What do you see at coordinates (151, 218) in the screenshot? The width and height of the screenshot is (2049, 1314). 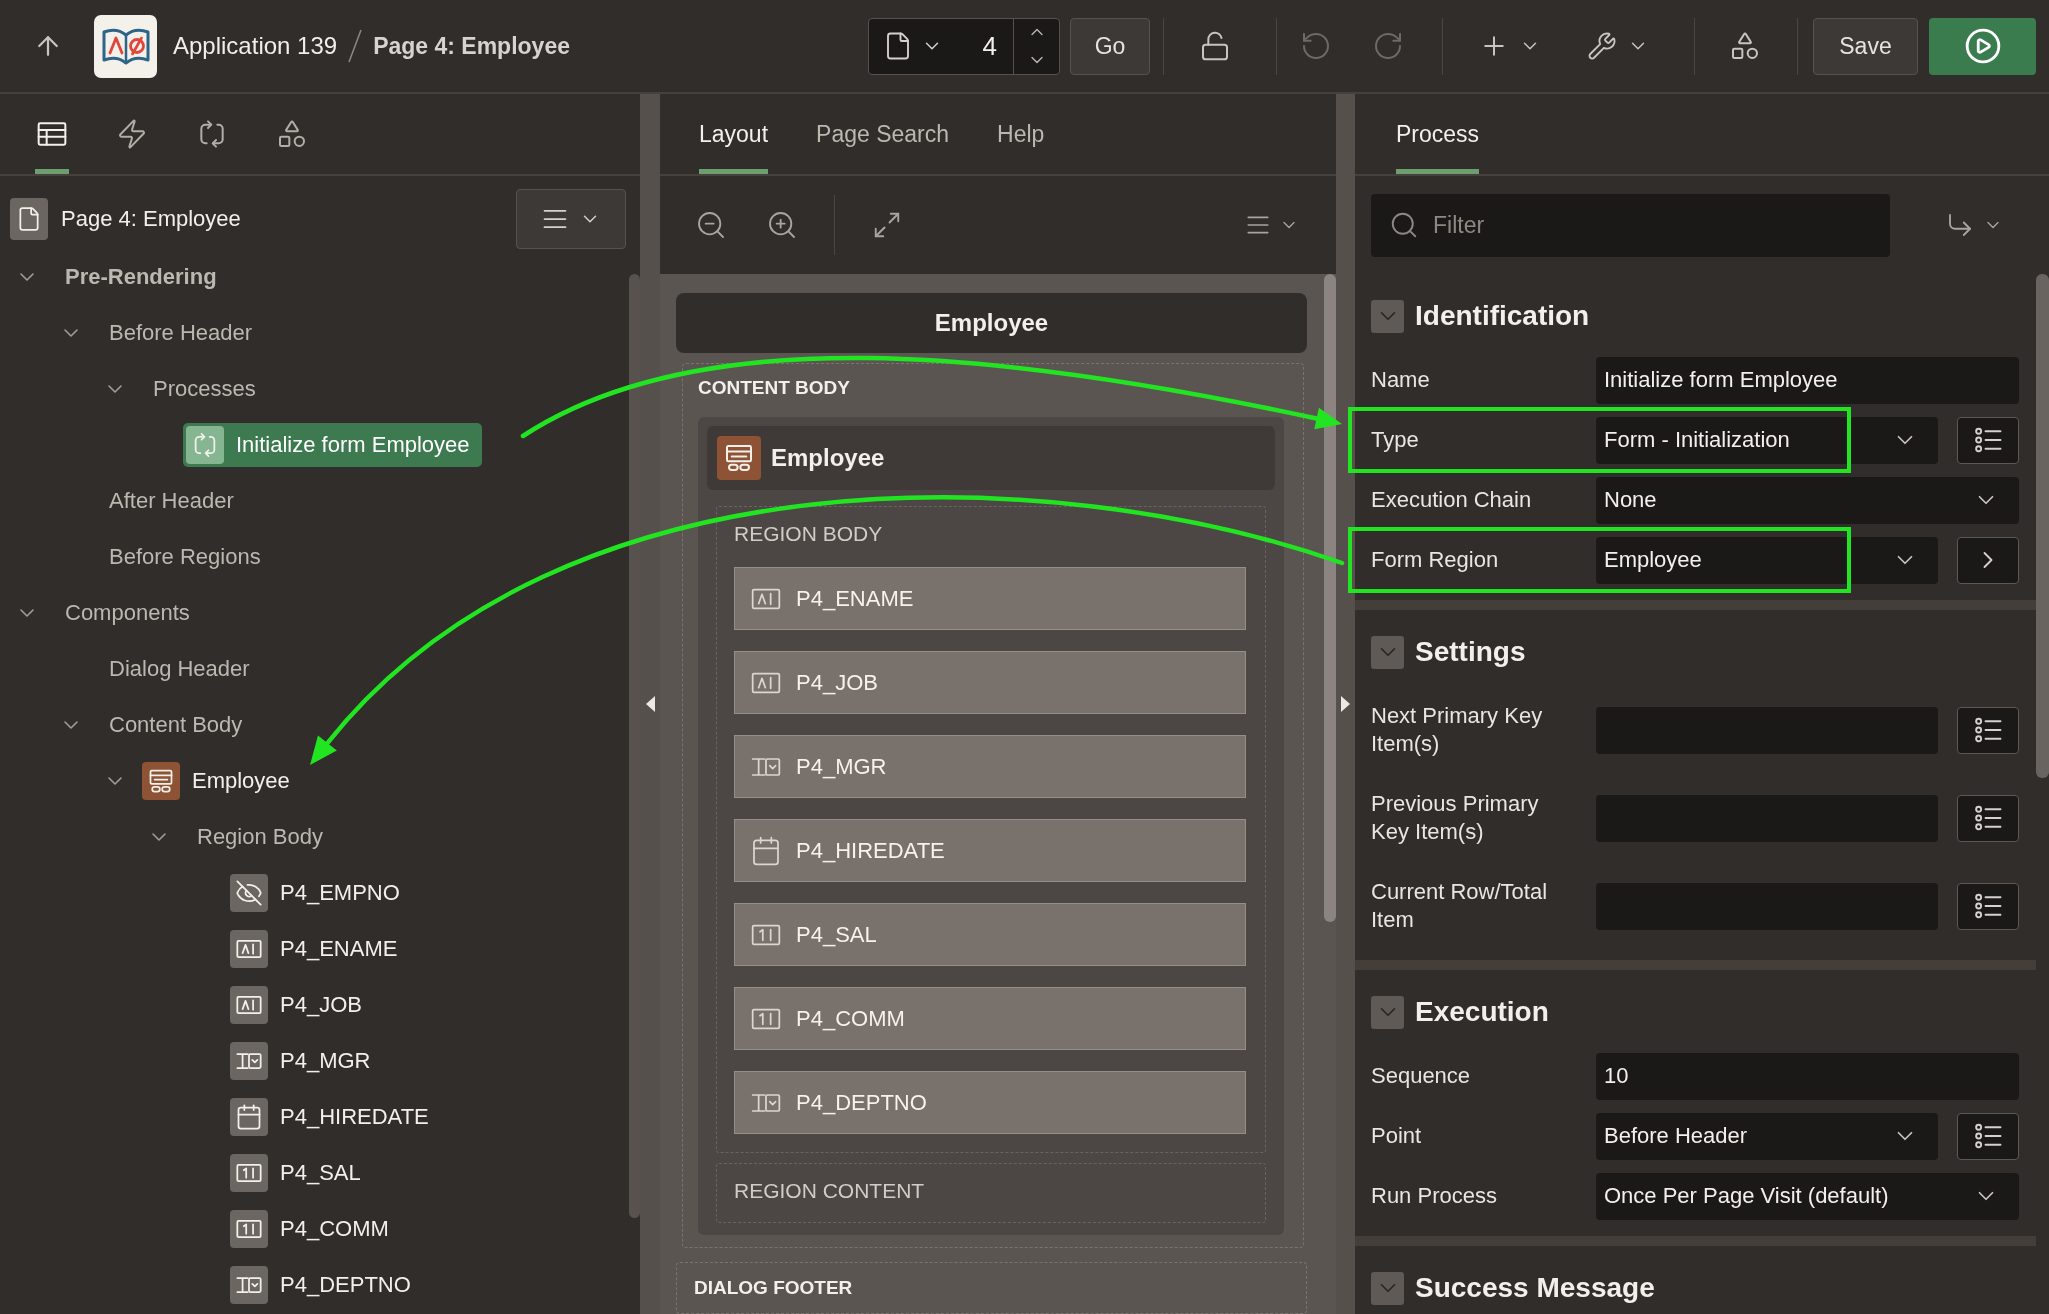 I see `page-label: Page 4: Employee` at bounding box center [151, 218].